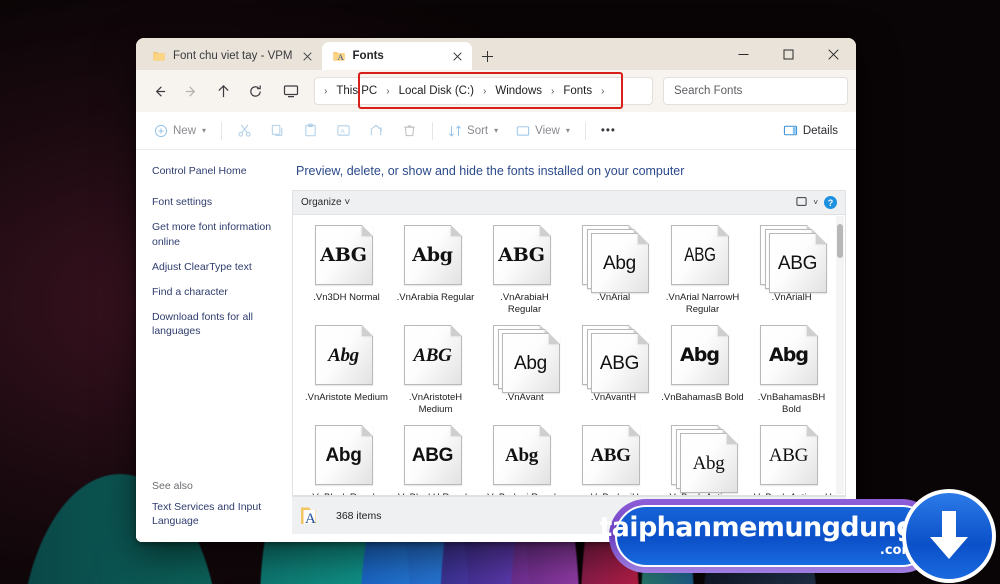 Image resolution: width=1000 pixels, height=584 pixels. I want to click on help-button: ?, so click(830, 202).